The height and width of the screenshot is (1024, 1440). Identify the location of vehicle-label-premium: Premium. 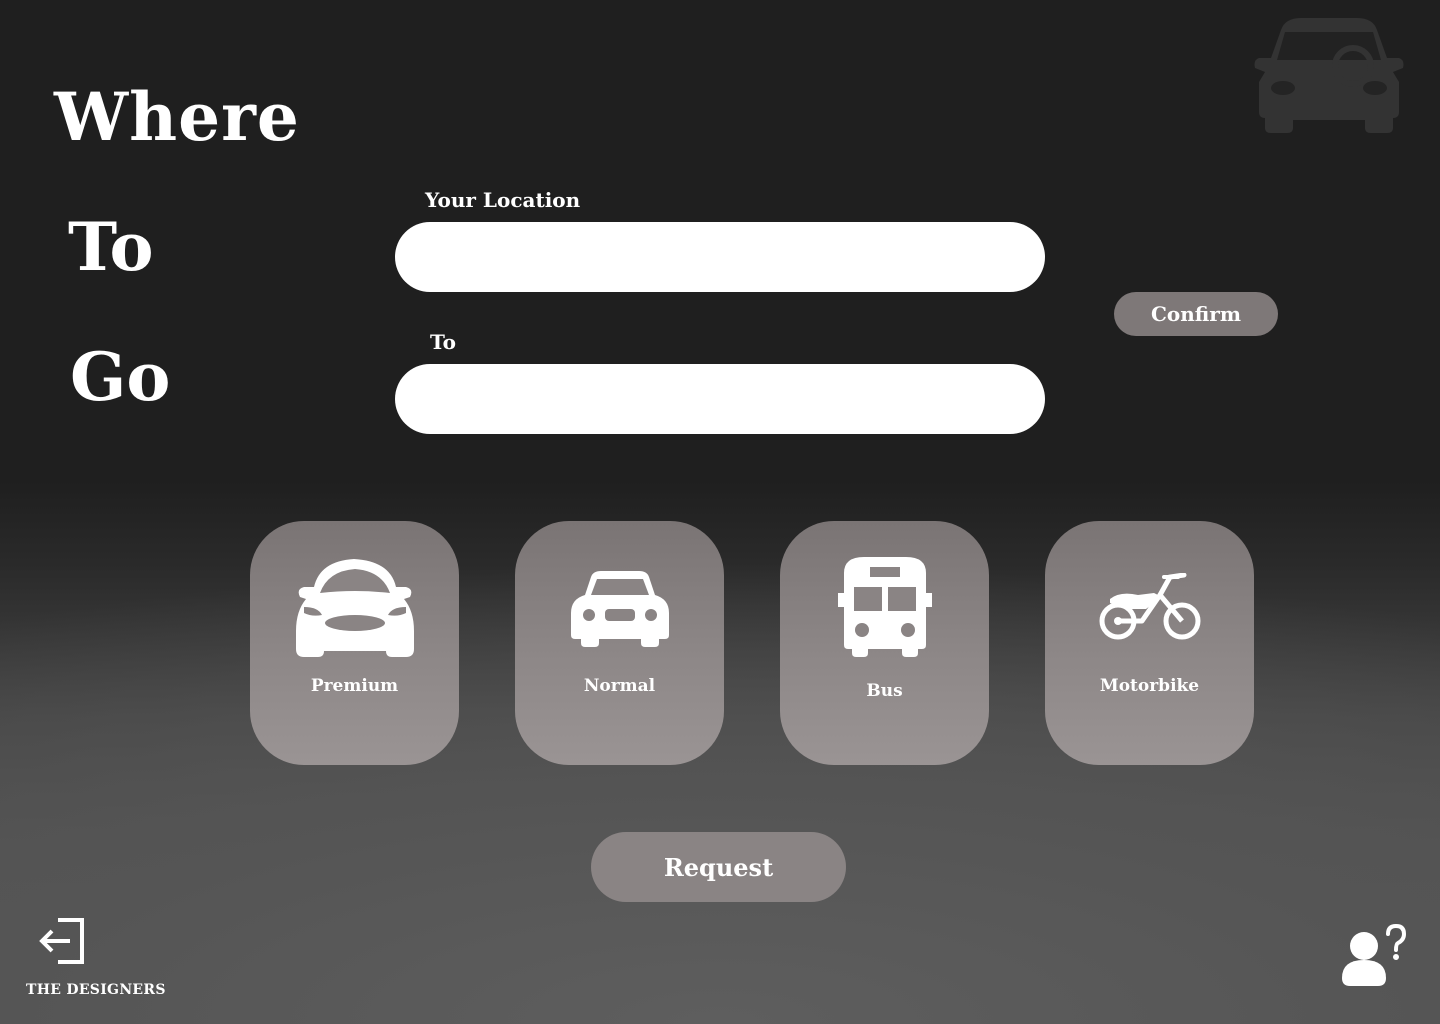
(354, 686).